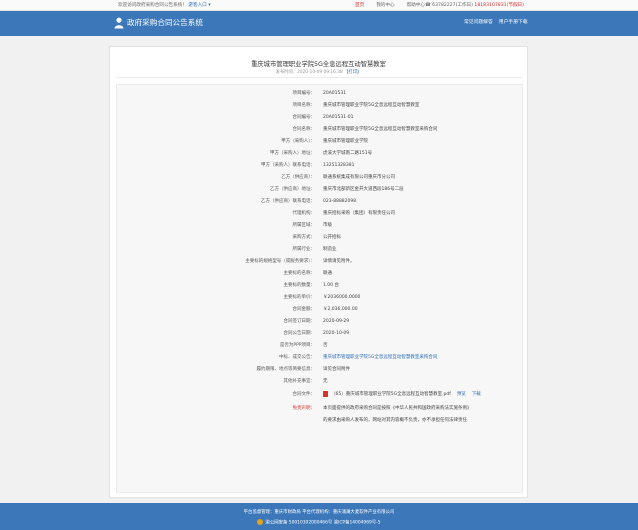 Image resolution: width=638 pixels, height=530 pixels. What do you see at coordinates (319, 346) in the screenshot?
I see `field-row: 是否为PPP项目： 否` at bounding box center [319, 346].